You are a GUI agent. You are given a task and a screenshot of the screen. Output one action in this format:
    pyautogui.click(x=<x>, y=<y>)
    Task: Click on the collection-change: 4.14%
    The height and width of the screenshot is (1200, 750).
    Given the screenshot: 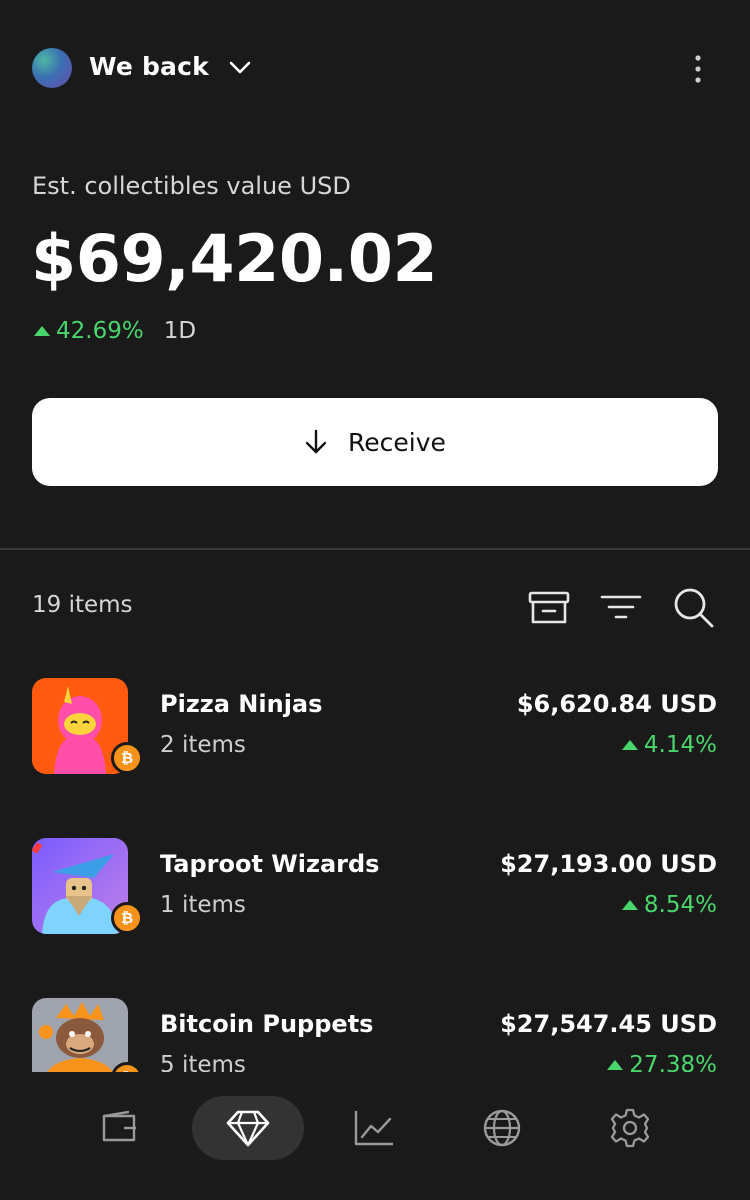 What is the action you would take?
    pyautogui.click(x=669, y=745)
    